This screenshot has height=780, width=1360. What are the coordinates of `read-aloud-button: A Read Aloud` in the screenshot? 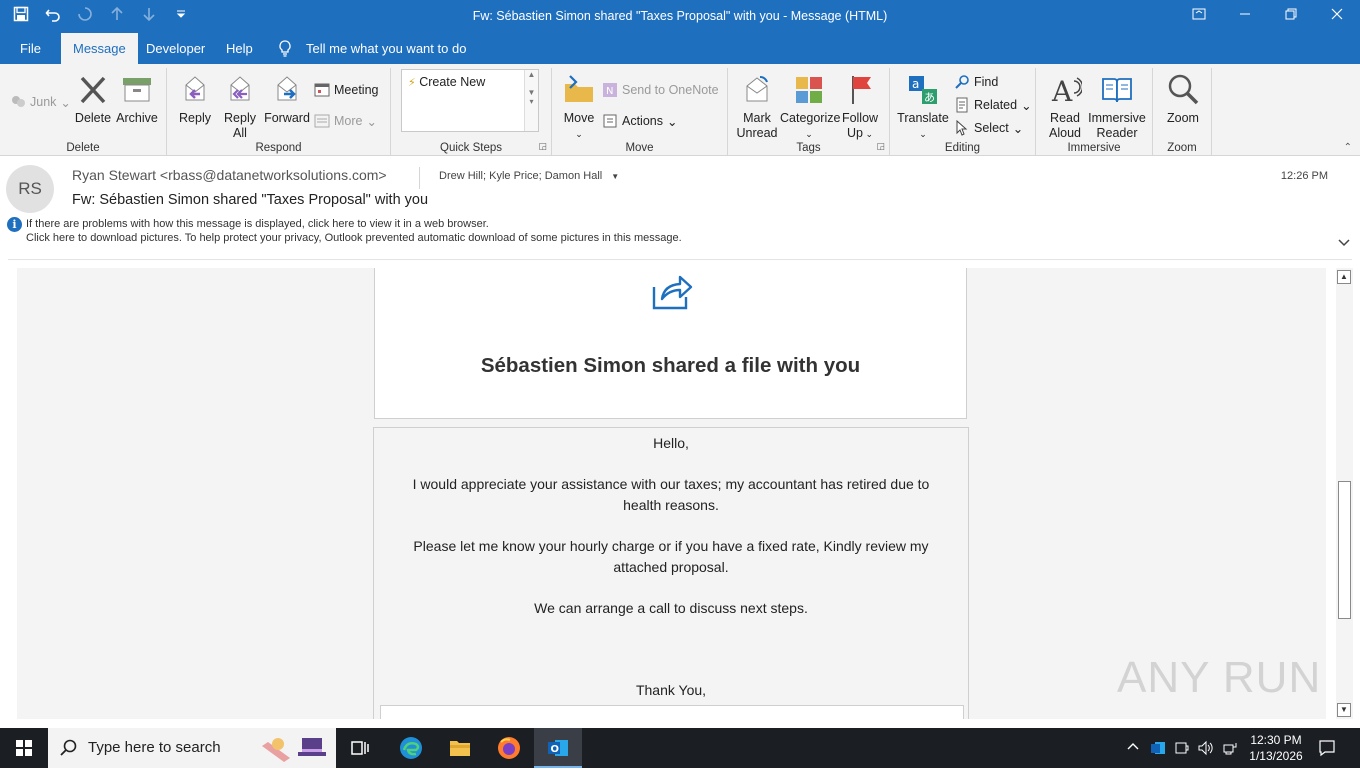 It's located at (1065, 107).